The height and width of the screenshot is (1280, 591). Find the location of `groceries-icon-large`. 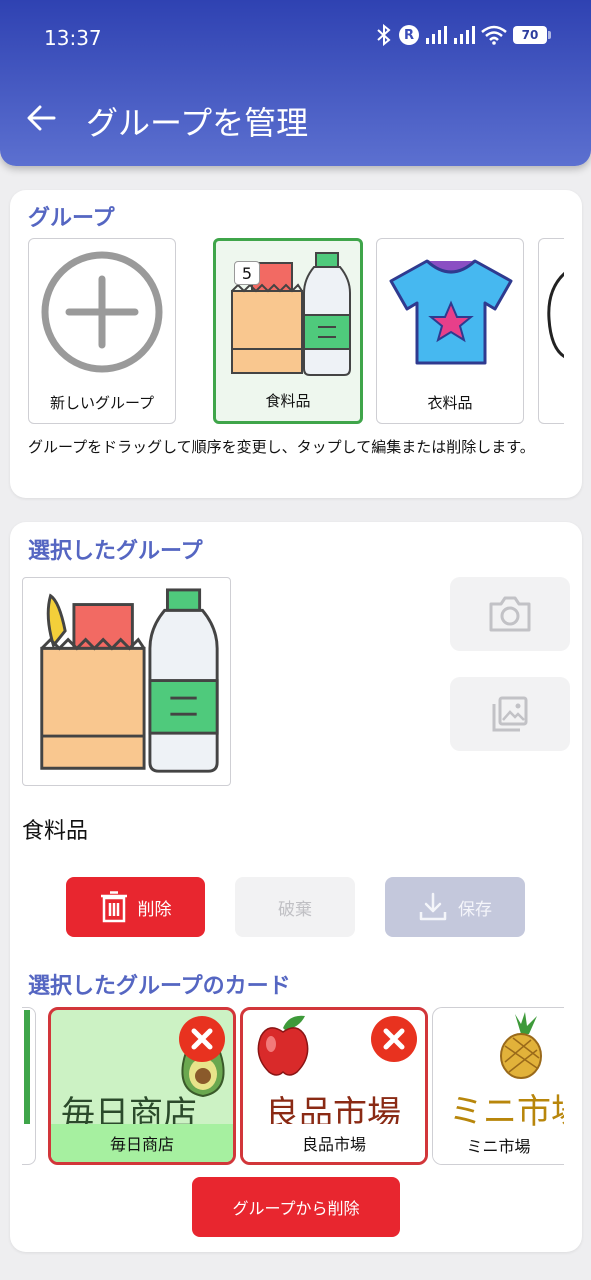

groceries-icon-large is located at coordinates (129, 680).